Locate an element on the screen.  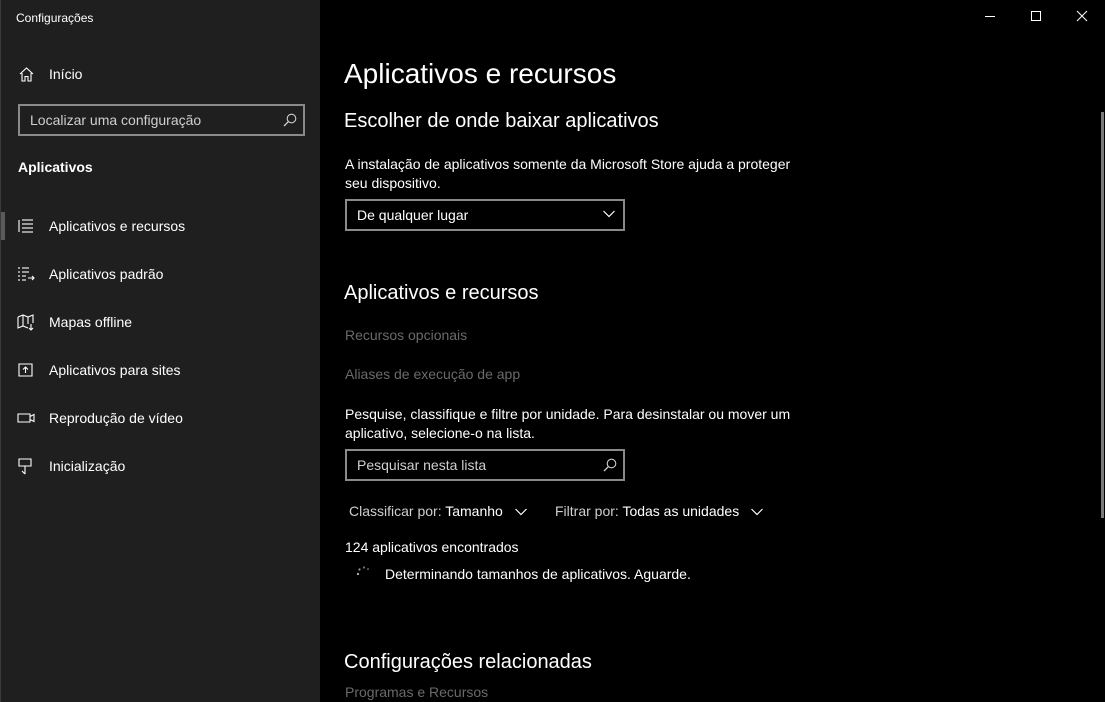
sidebar-item-label: Aplicativos para sites is located at coordinates (115, 370).